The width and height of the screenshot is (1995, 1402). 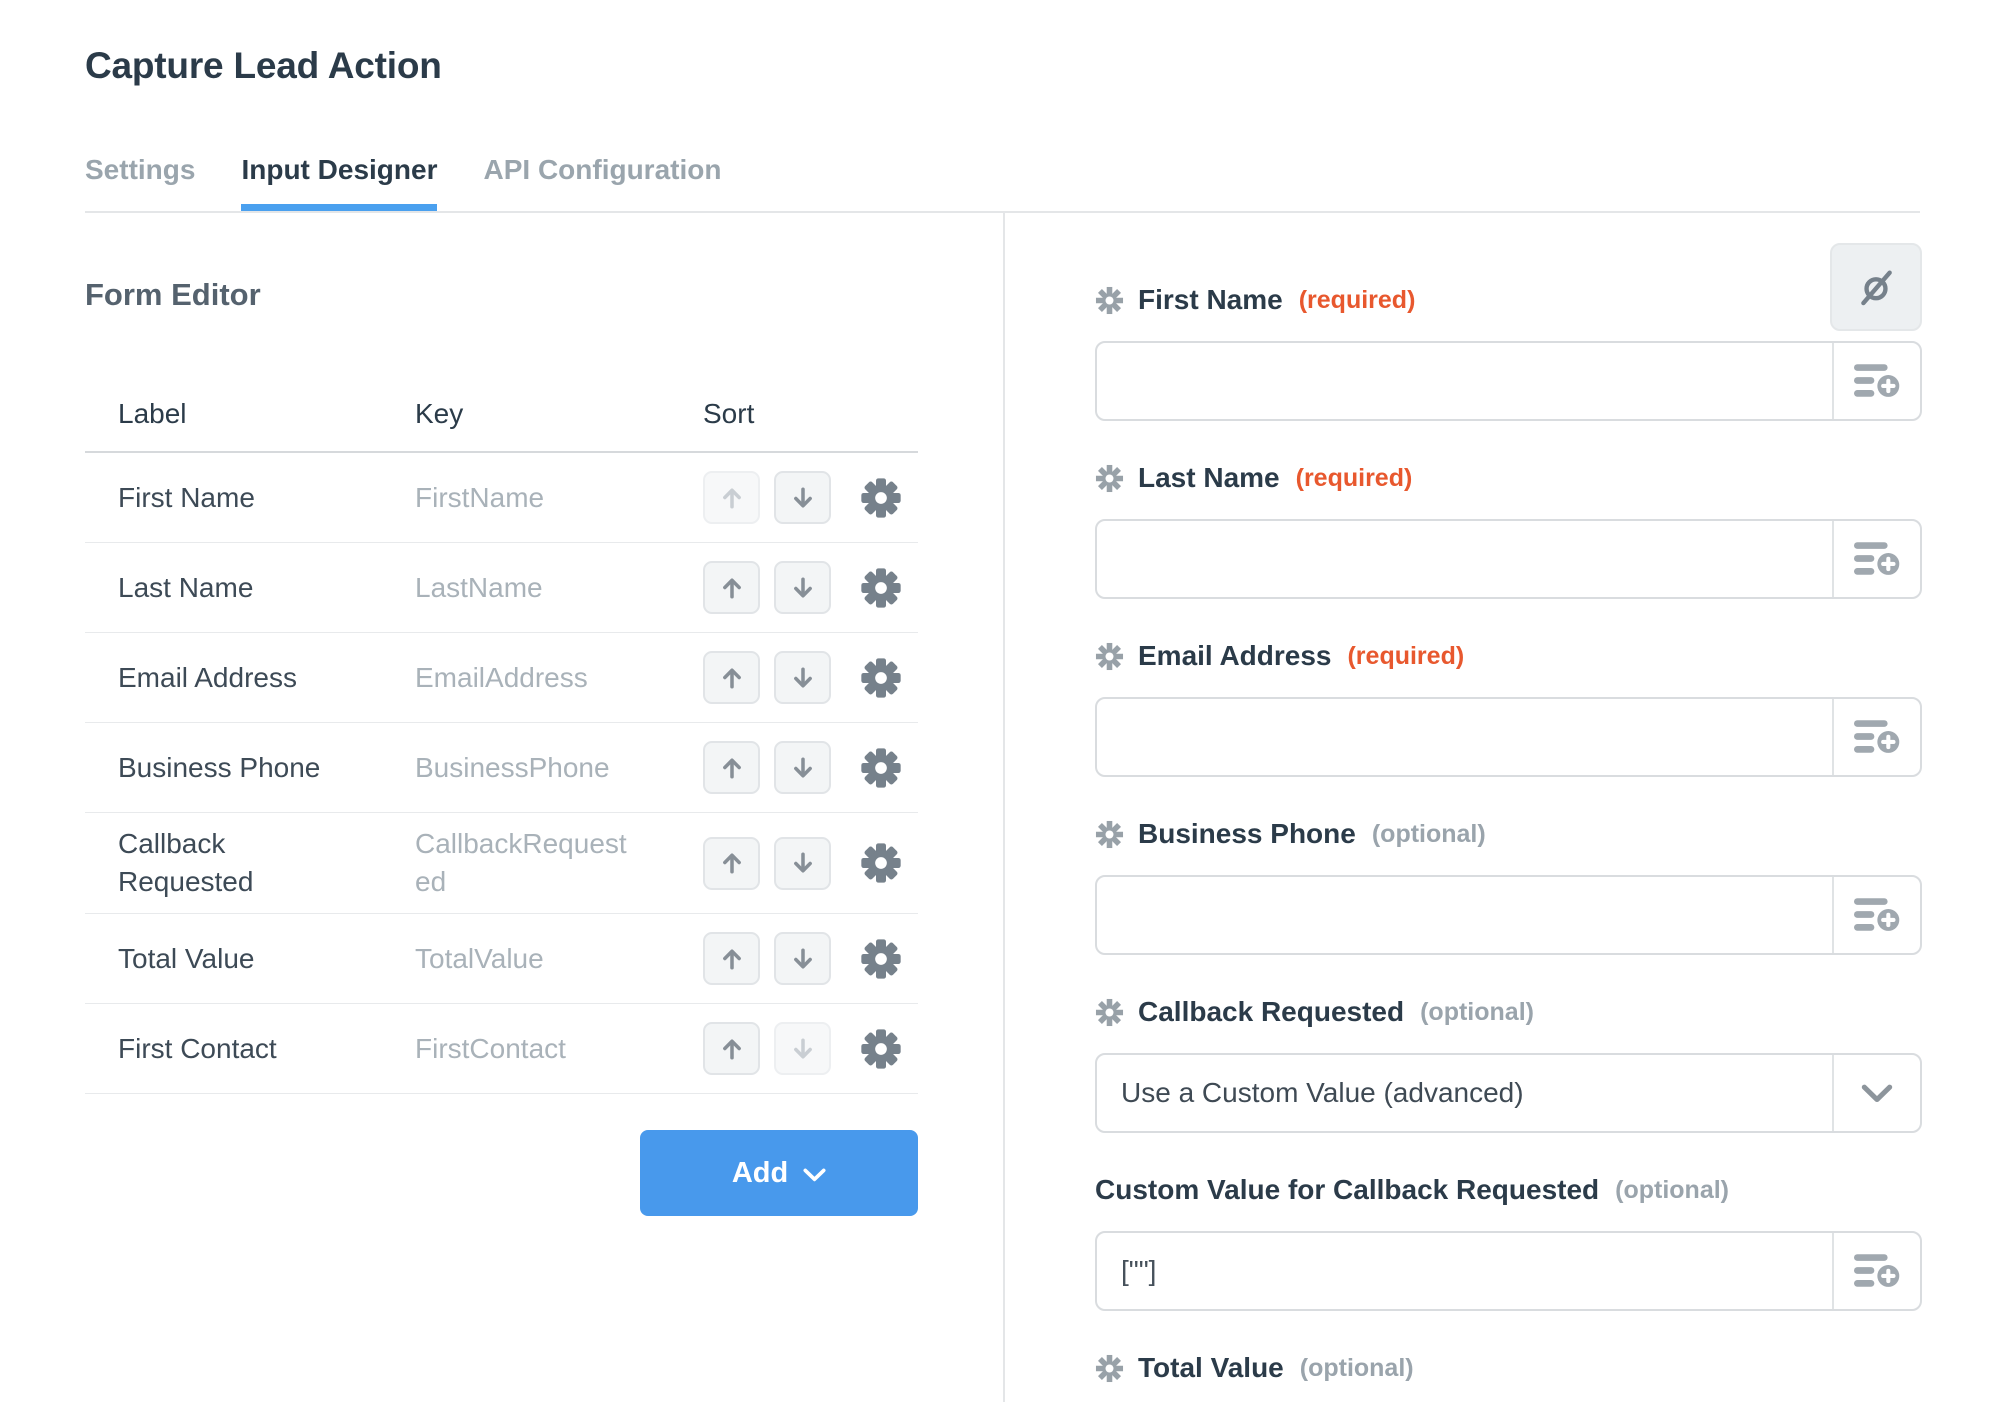 I want to click on page-title: Capture Lead Action, so click(x=263, y=65).